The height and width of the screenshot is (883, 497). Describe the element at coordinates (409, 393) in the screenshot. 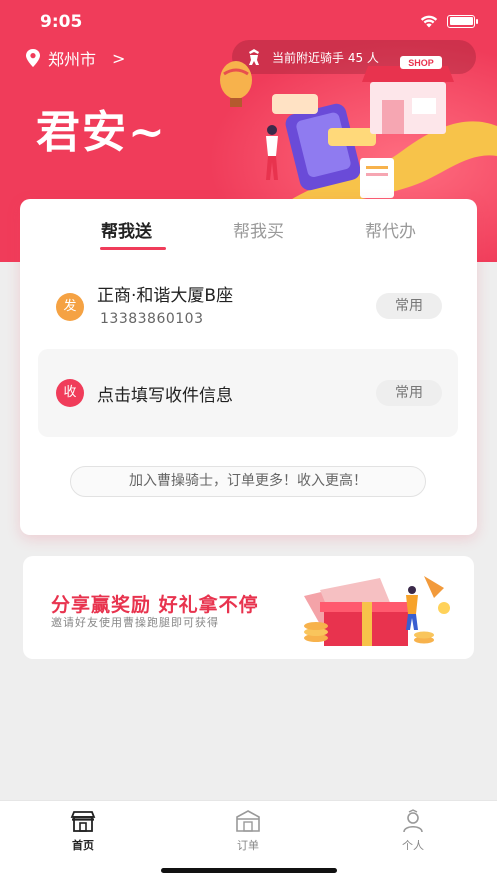

I see `receiver-frequent-button: 常用` at that location.